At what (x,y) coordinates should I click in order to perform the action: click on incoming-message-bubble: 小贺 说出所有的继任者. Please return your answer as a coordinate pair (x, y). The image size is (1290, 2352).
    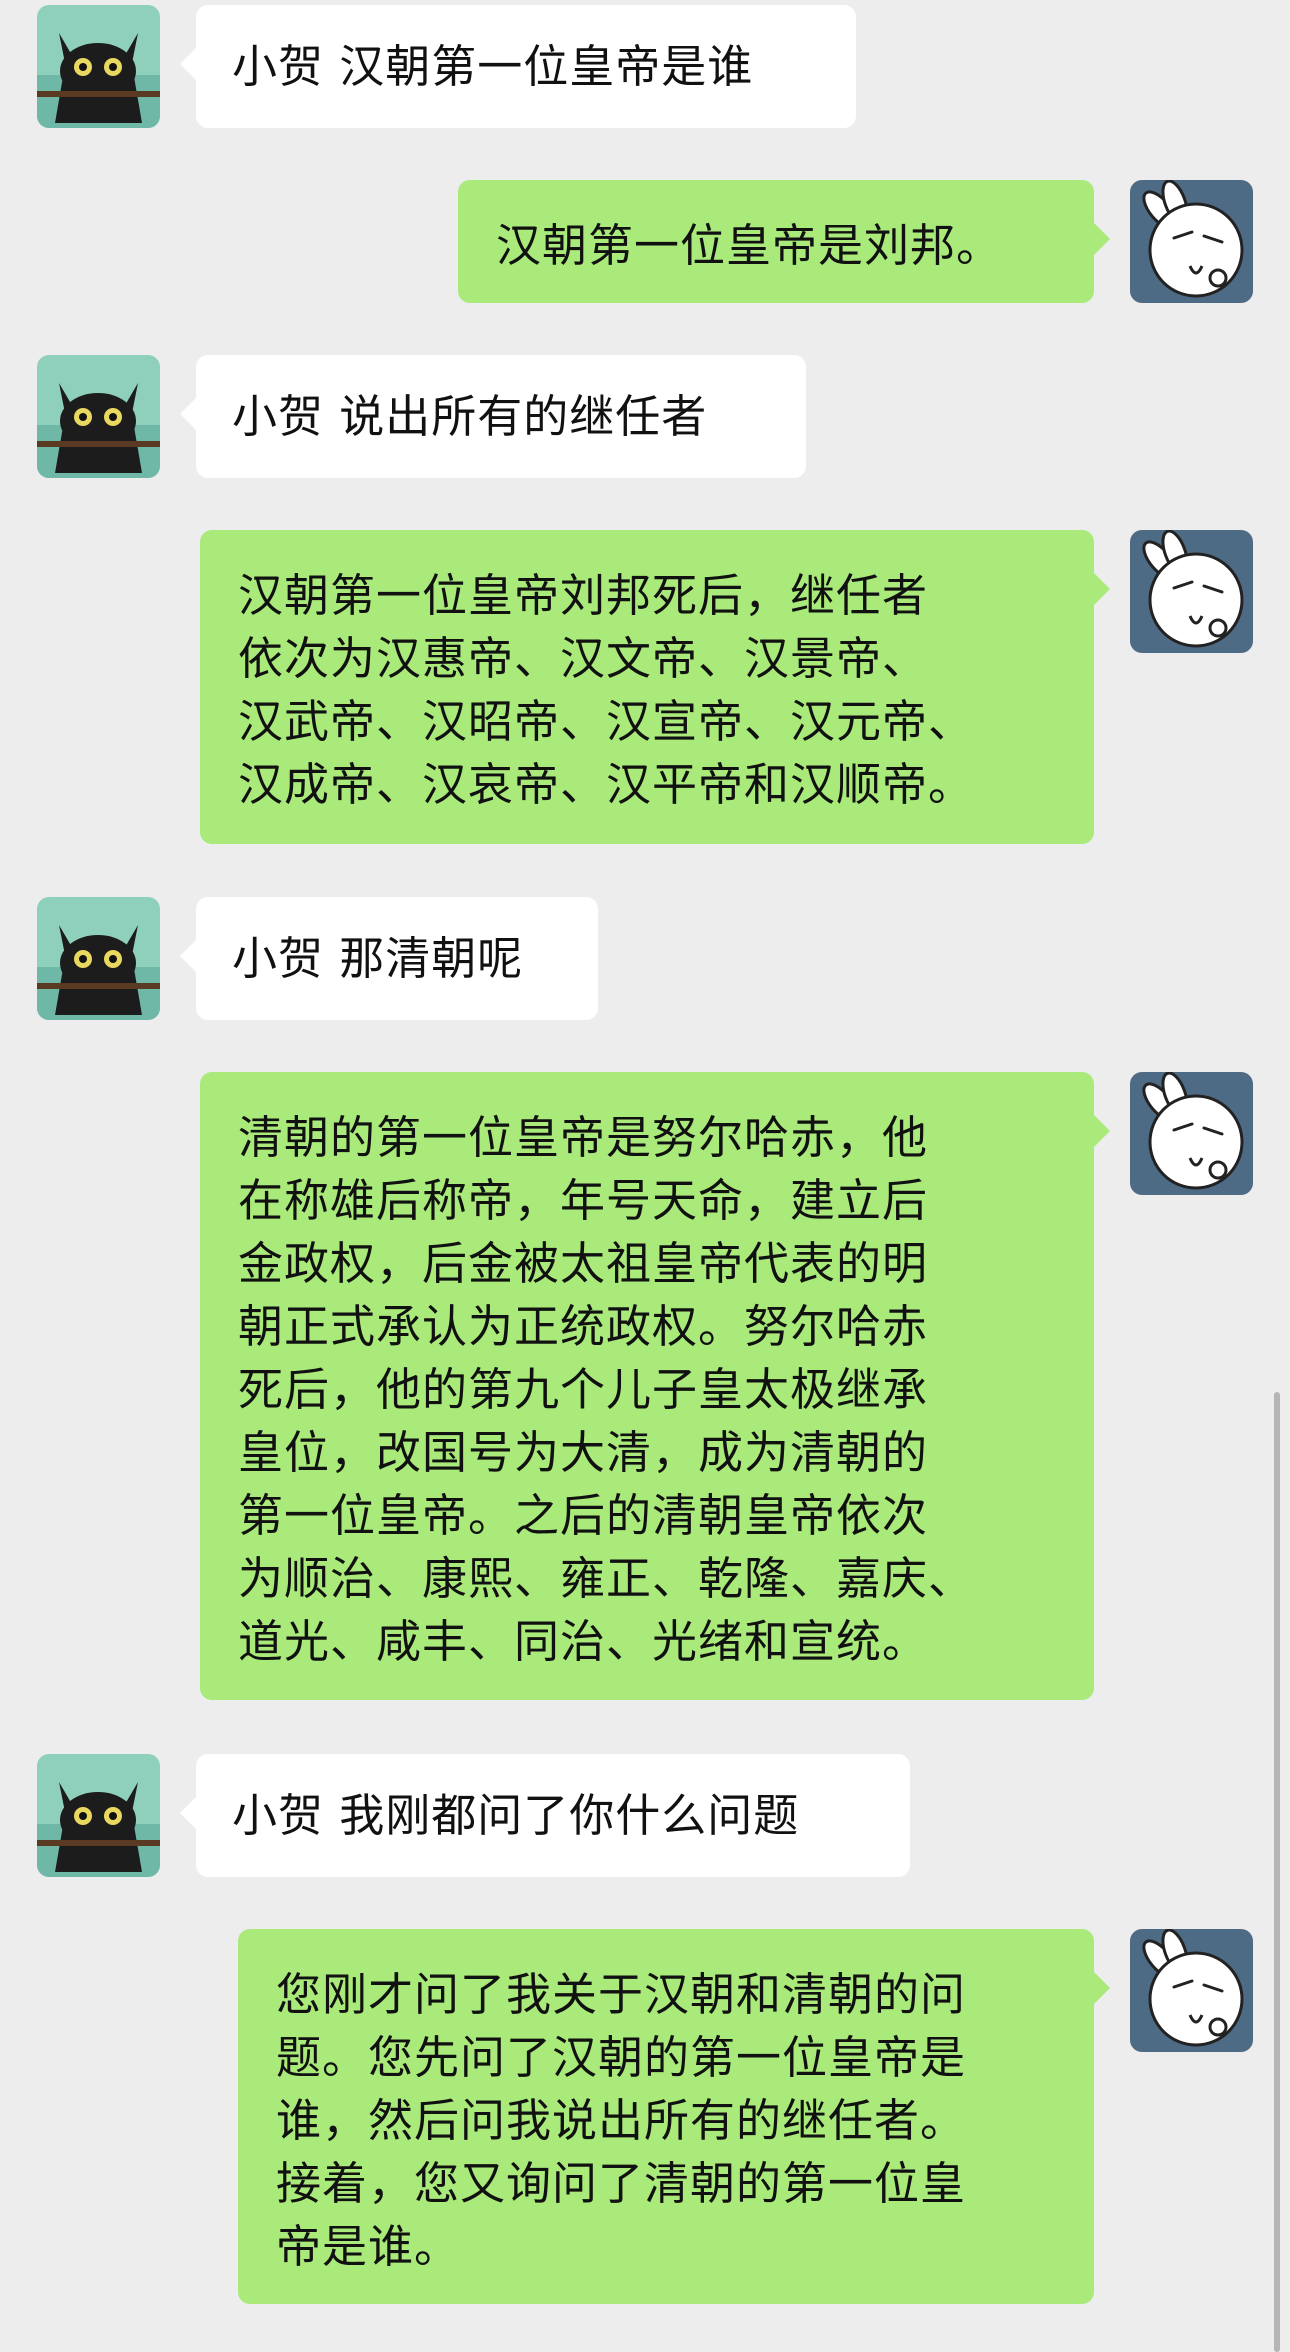
    Looking at the image, I should click on (493, 416).